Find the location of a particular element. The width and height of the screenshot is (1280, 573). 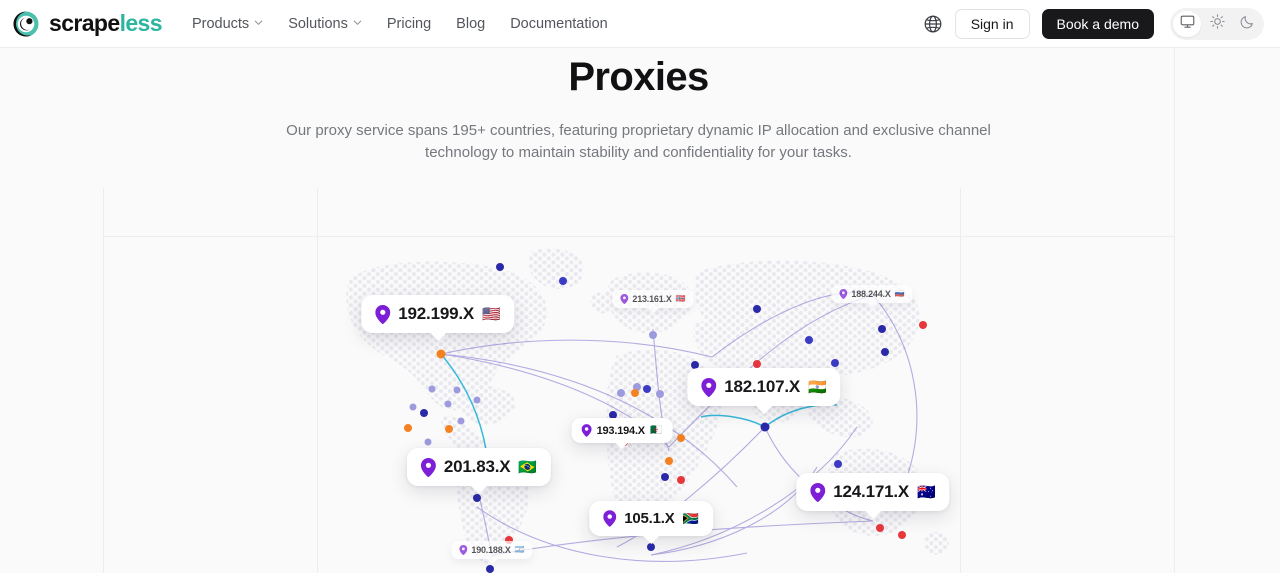

nav-item-pricing: Pricing is located at coordinates (409, 24).